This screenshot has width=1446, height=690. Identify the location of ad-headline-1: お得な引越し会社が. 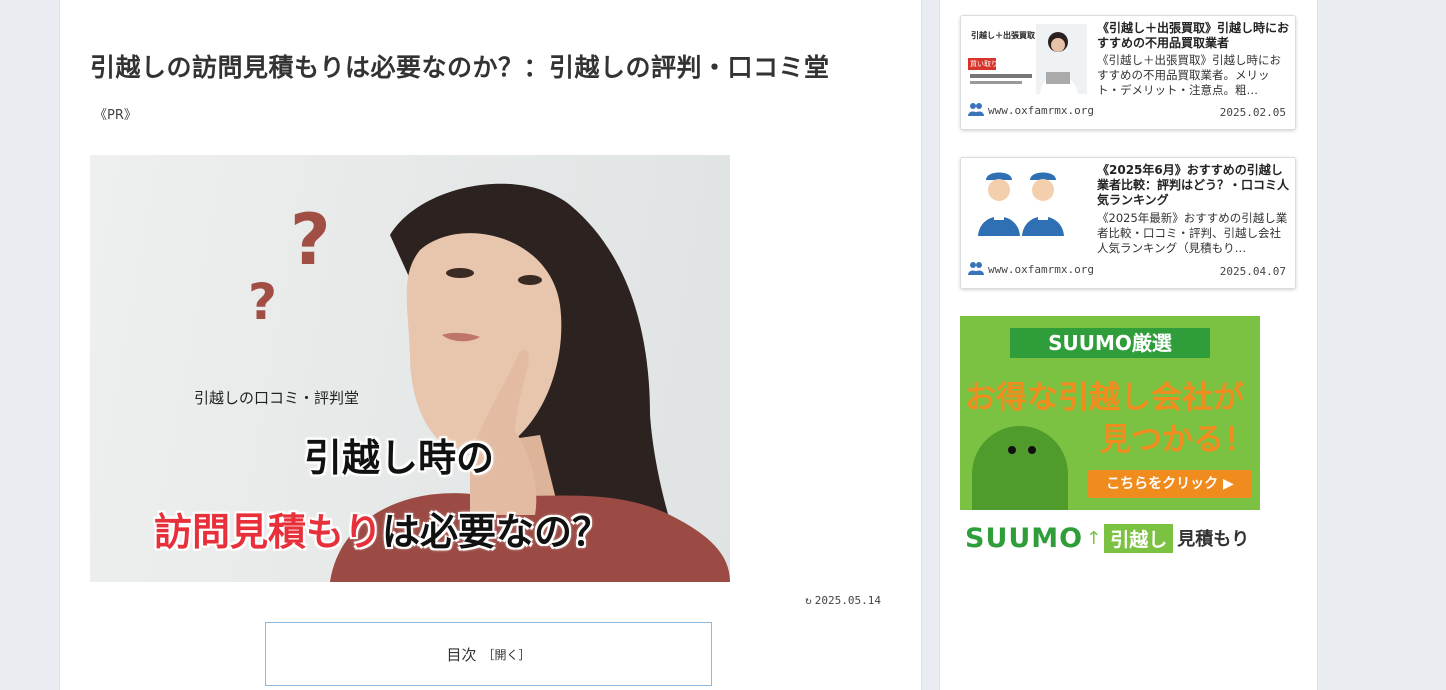
(1104, 398).